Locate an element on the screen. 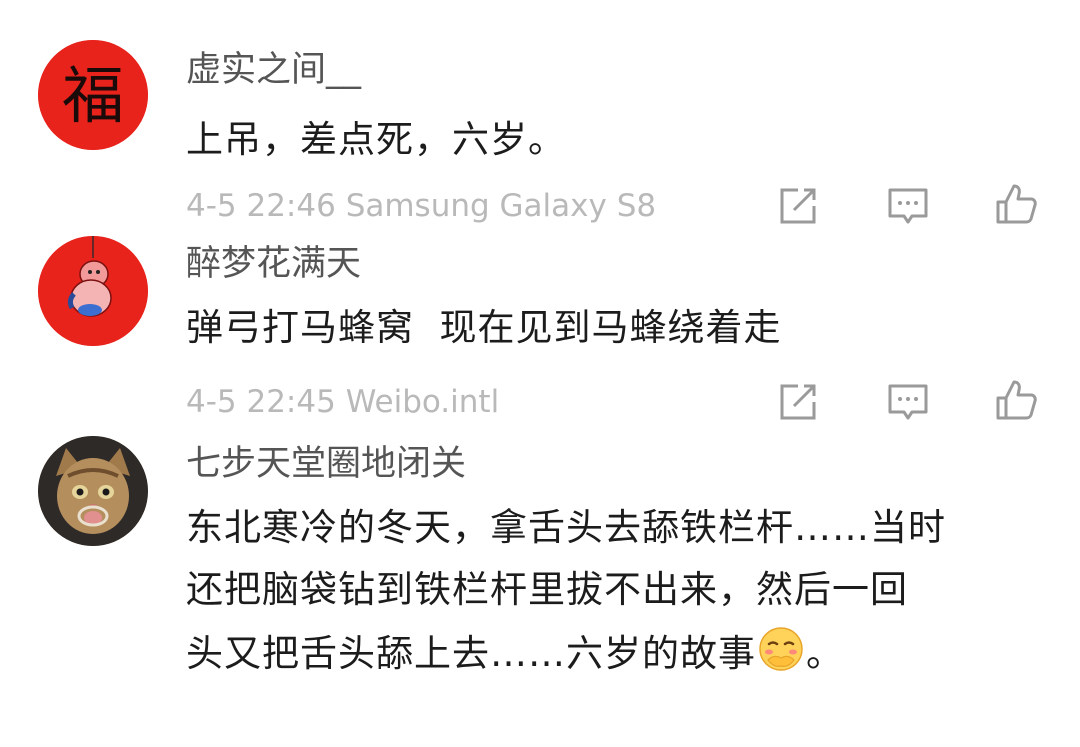 The image size is (1080, 747). username: 醉梦花满天 is located at coordinates (273, 264).